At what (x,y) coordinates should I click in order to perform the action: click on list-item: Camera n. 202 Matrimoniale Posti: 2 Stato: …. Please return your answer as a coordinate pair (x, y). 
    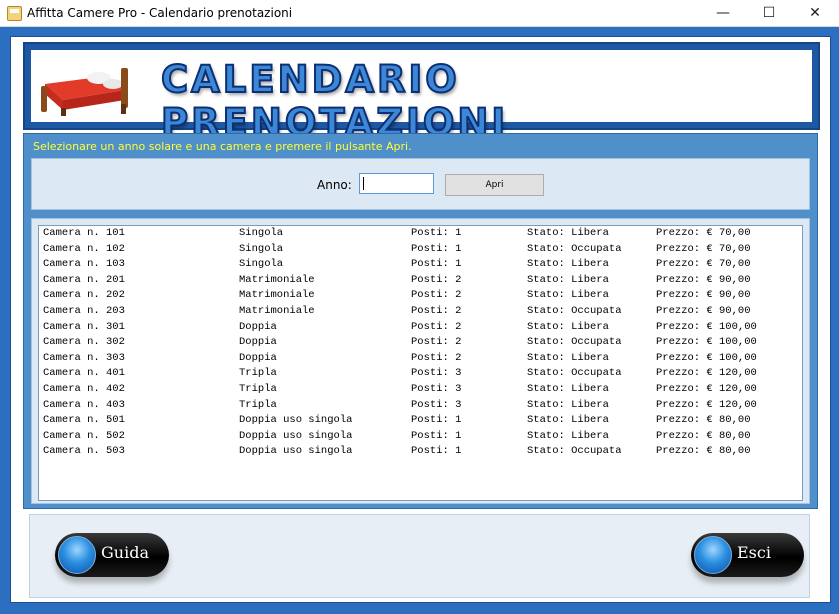
    Looking at the image, I should click on (419, 297).